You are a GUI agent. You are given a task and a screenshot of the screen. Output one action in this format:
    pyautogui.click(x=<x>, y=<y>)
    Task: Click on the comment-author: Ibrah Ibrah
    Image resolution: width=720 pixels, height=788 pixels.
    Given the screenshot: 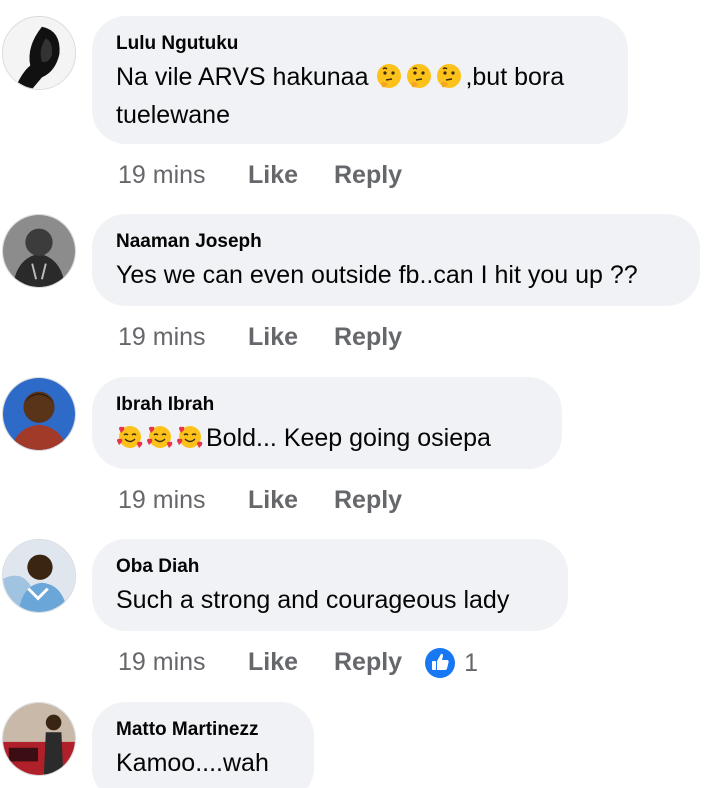 What is the action you would take?
    pyautogui.click(x=327, y=405)
    